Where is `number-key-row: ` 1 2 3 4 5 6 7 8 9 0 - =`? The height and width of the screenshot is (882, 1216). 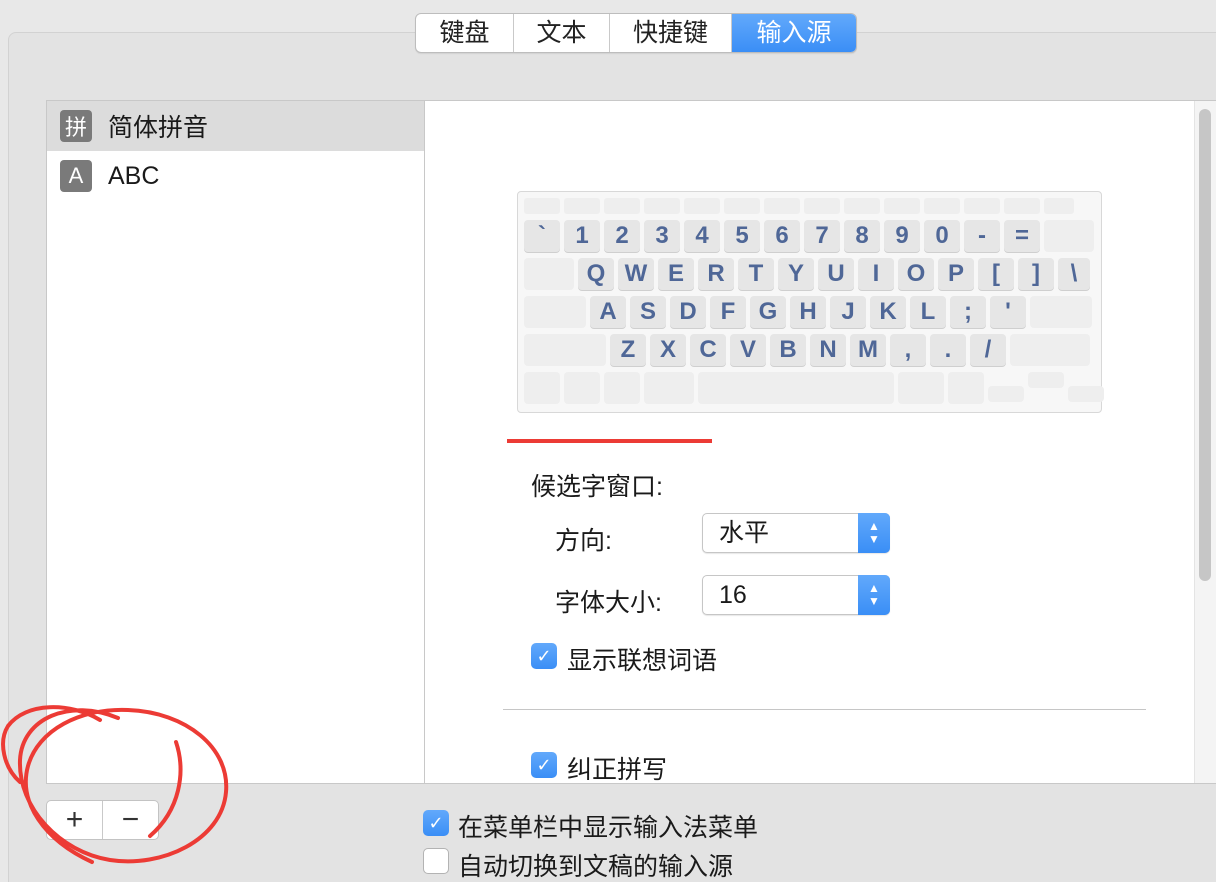 number-key-row: ` 1 2 3 4 5 6 7 8 9 0 - = is located at coordinates (809, 236).